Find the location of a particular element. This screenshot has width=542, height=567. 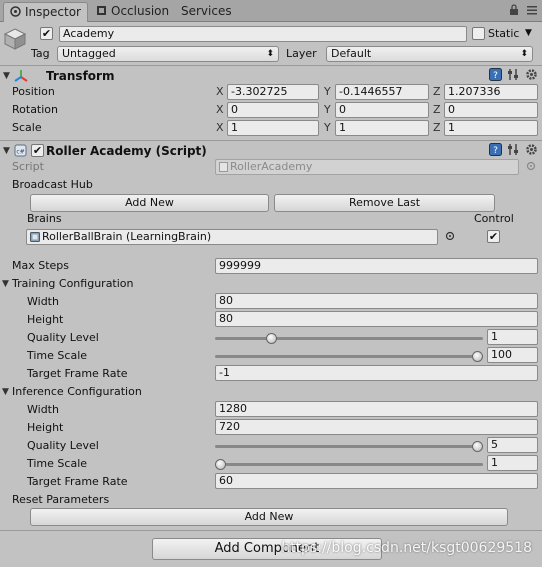

scale-label: Scale is located at coordinates (27, 127).